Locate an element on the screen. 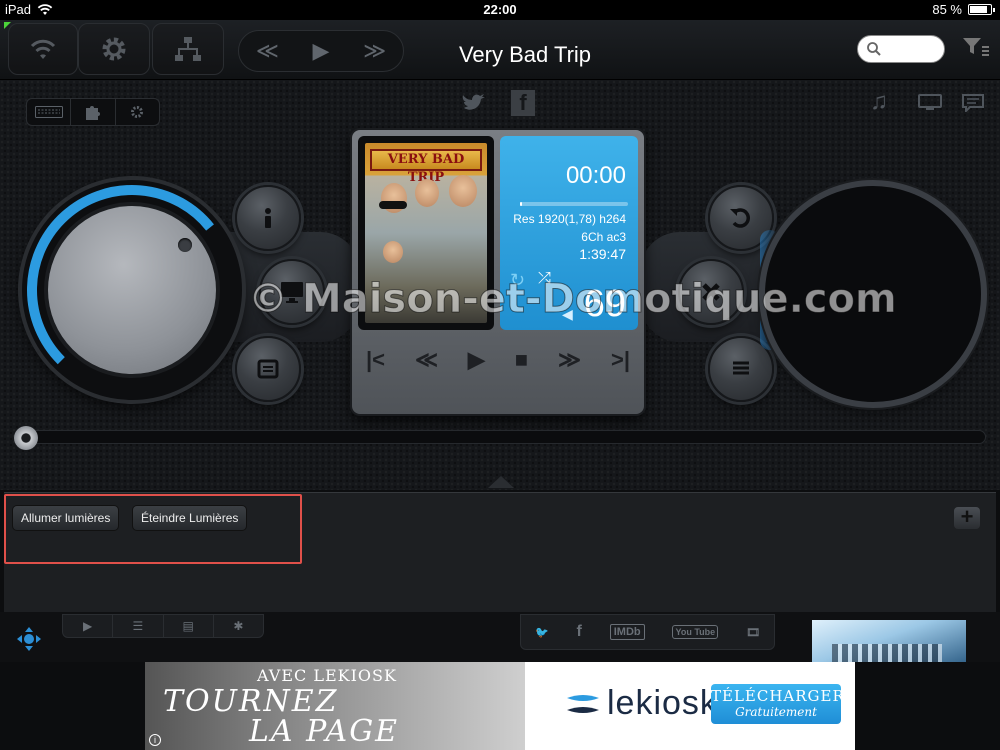  info-icon is located at coordinates (268, 218).